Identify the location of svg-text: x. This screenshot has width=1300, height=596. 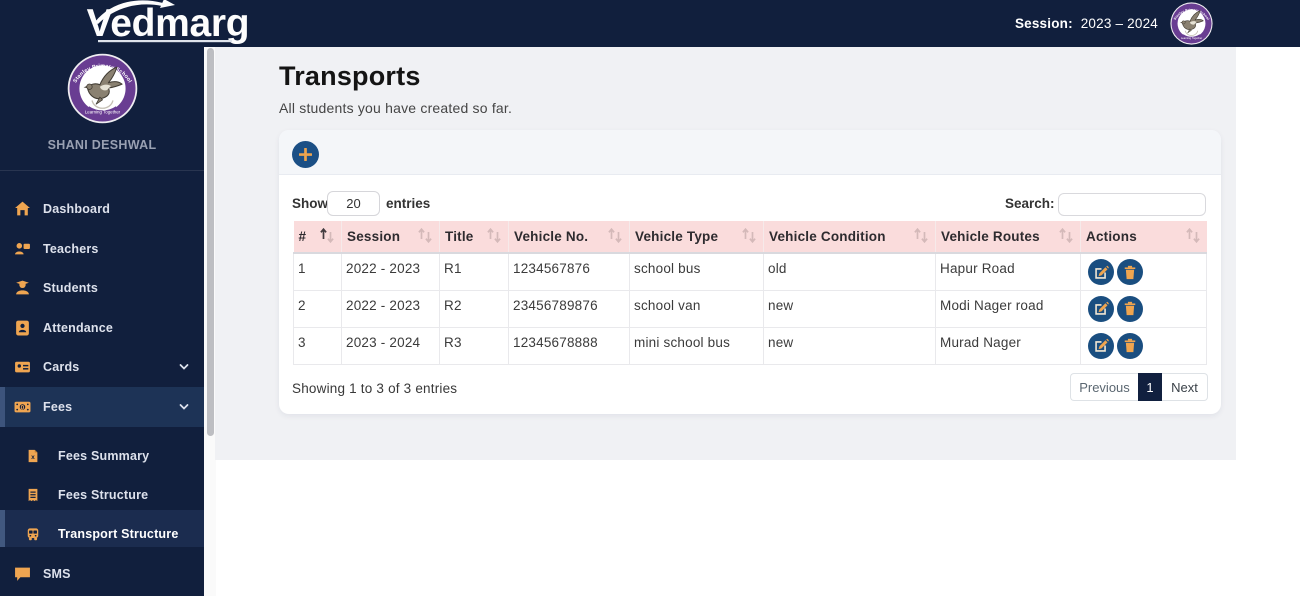
(33, 457).